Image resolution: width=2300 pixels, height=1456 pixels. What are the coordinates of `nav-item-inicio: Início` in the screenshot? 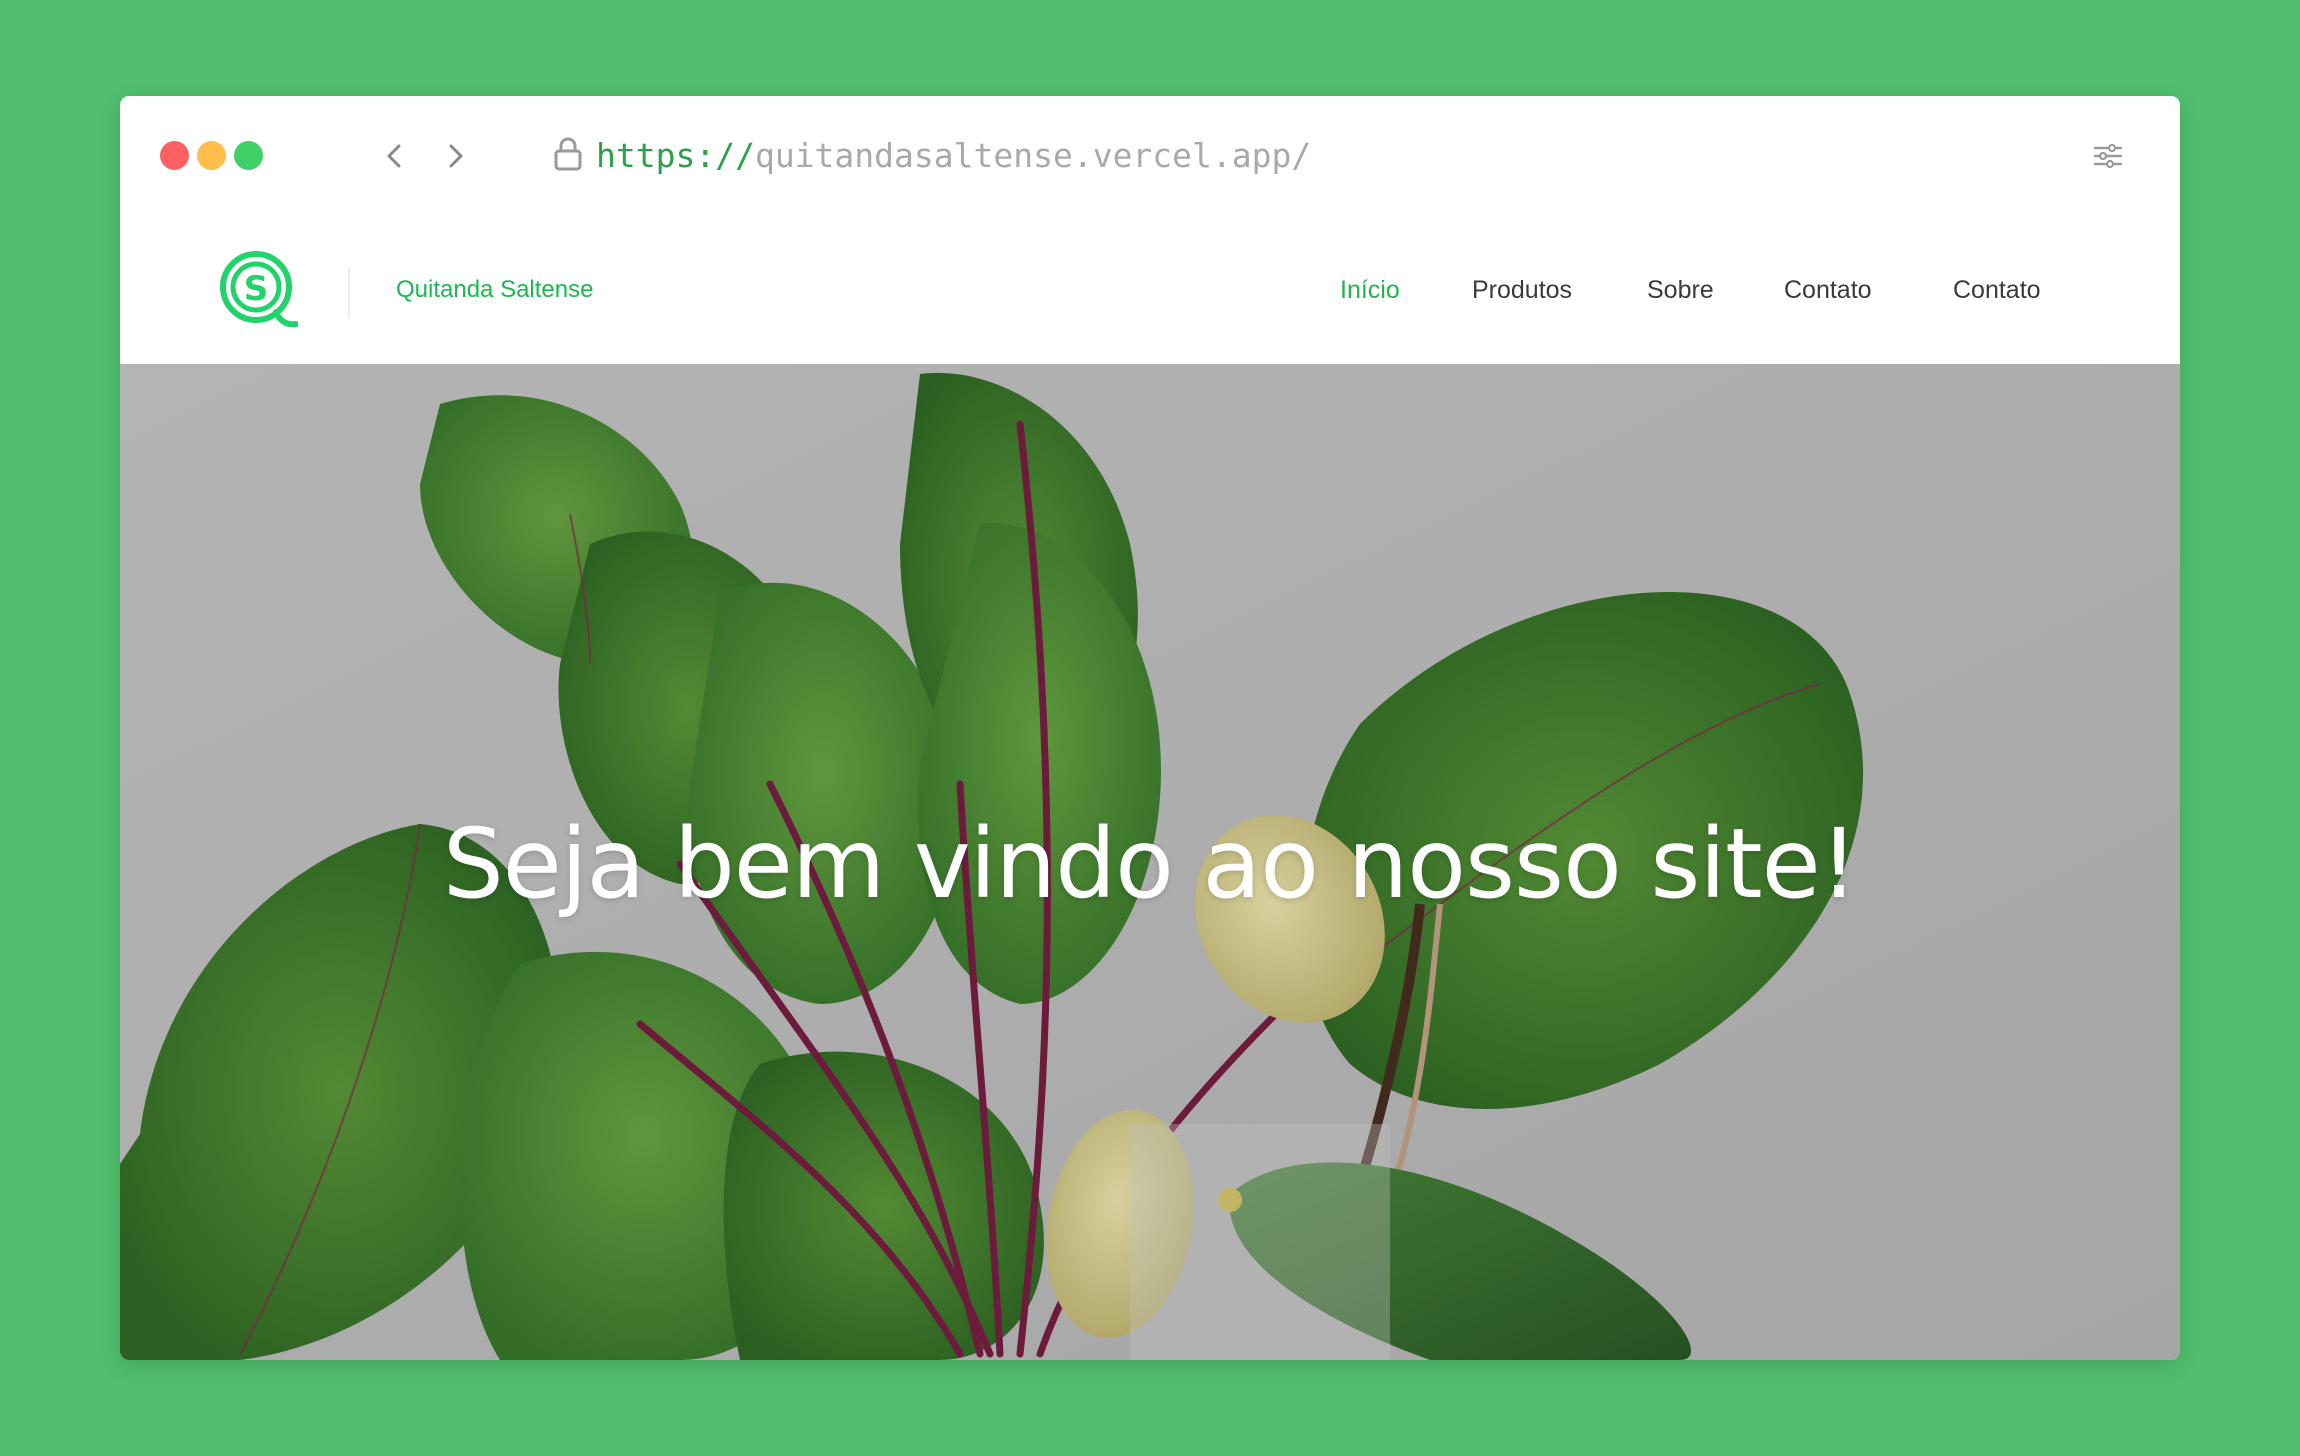 It's located at (1370, 290).